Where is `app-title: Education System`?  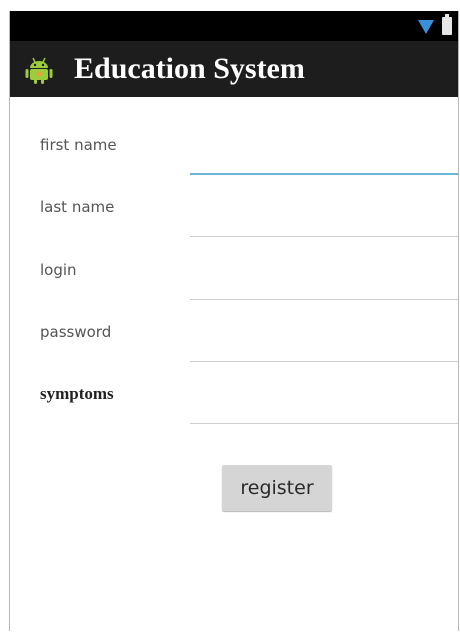 app-title: Education System is located at coordinates (189, 68).